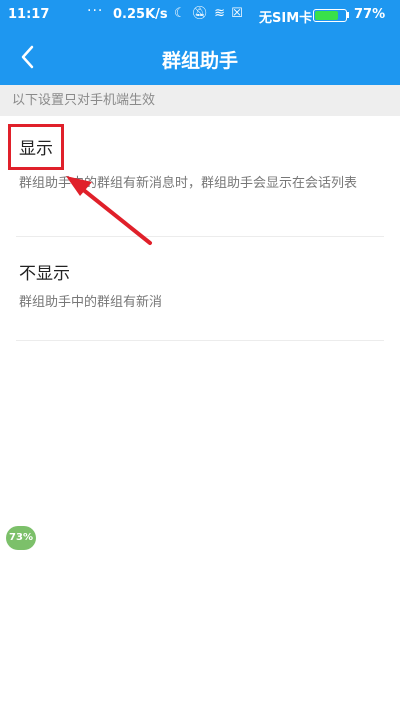  I want to click on settings-hint: 以下设置只对手机端生效, so click(200, 100).